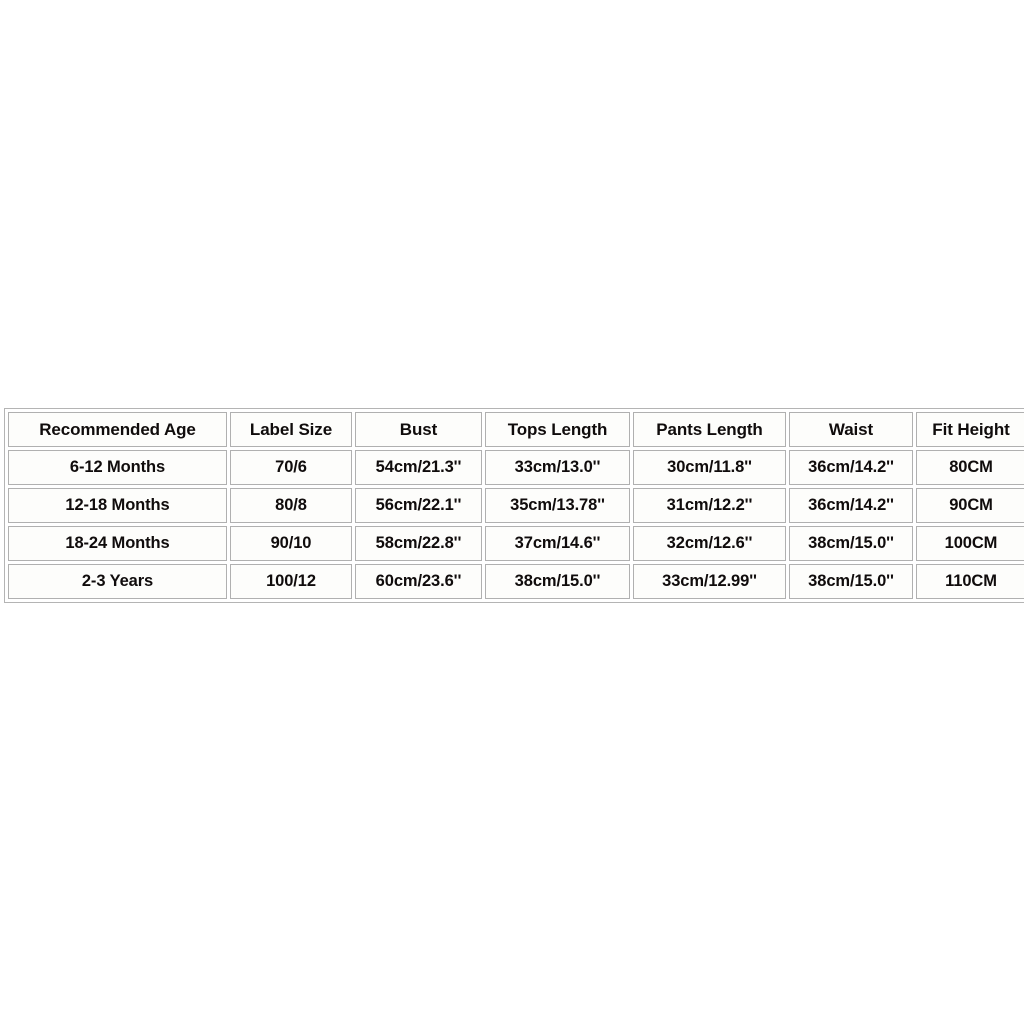  What do you see at coordinates (970, 505) in the screenshot?
I see `cell-fit-height: 90CM` at bounding box center [970, 505].